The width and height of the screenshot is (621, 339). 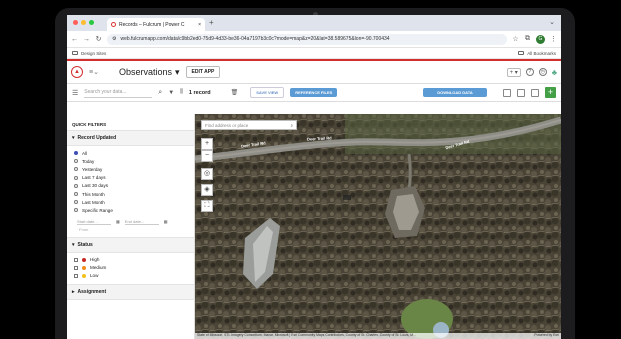 What do you see at coordinates (130, 202) in the screenshot?
I see `option-last-month: Last Month` at bounding box center [130, 202].